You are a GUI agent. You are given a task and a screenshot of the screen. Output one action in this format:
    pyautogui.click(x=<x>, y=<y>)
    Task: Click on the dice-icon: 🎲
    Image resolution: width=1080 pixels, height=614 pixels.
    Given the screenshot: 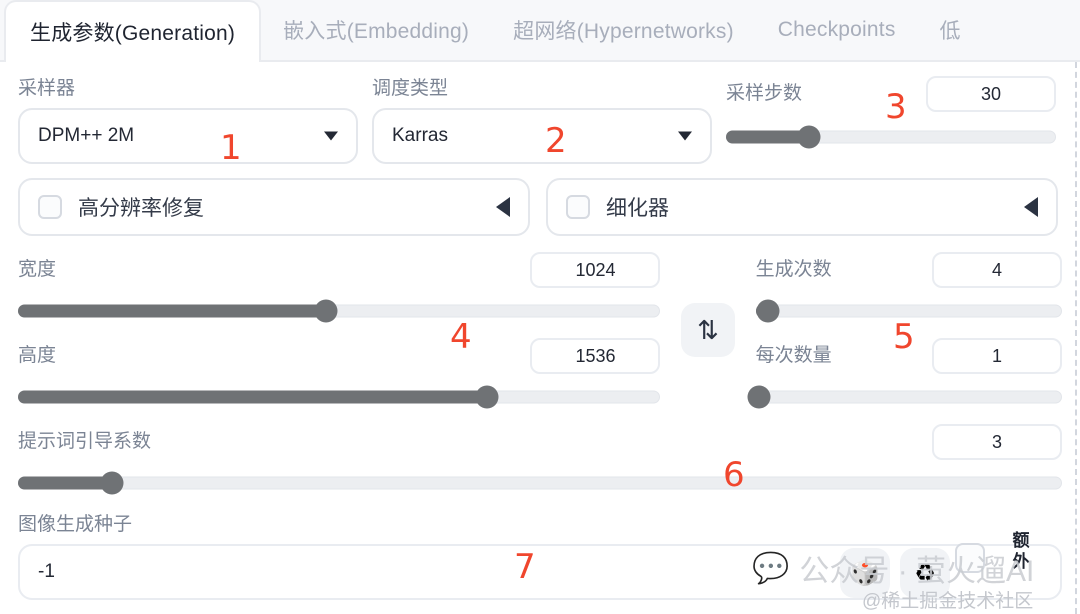 What is the action you would take?
    pyautogui.click(x=865, y=573)
    